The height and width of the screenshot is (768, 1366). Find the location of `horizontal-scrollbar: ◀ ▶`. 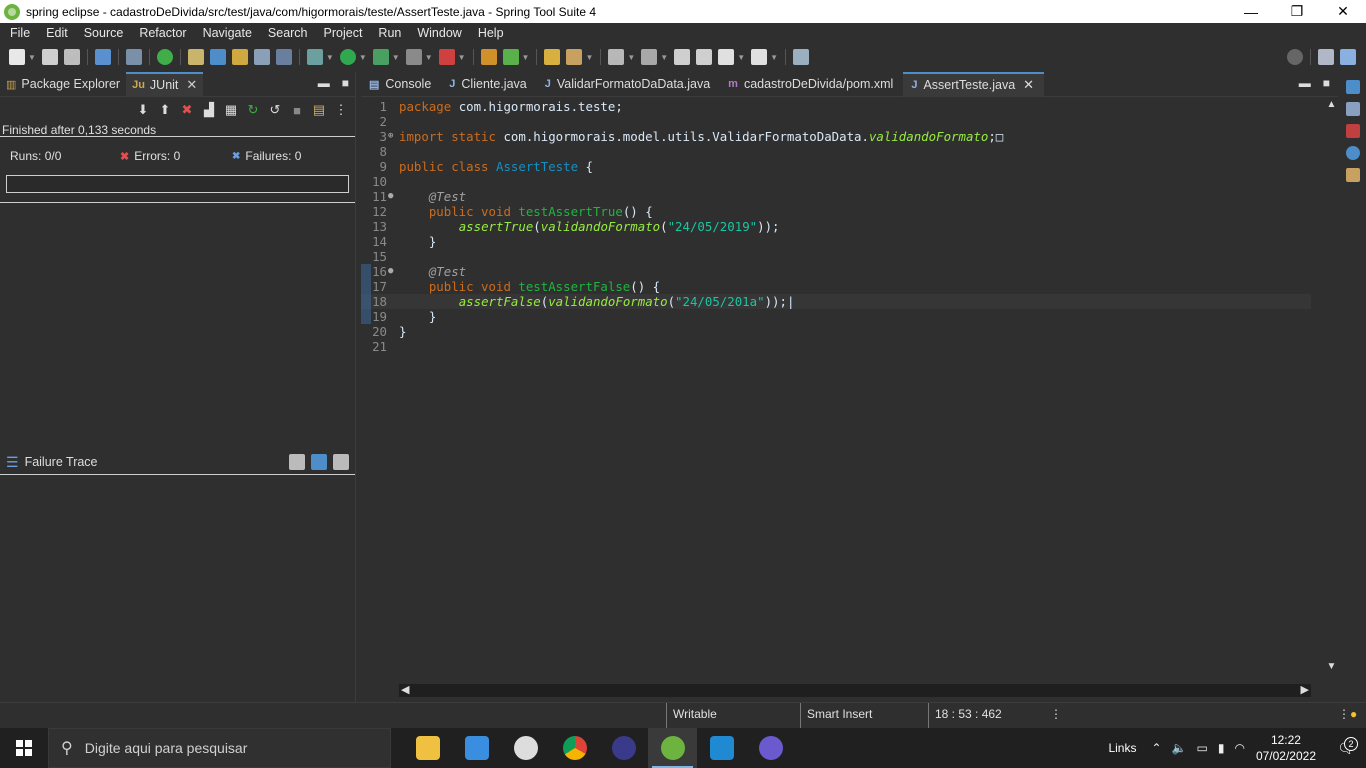

horizontal-scrollbar: ◀ ▶ is located at coordinates (855, 690).